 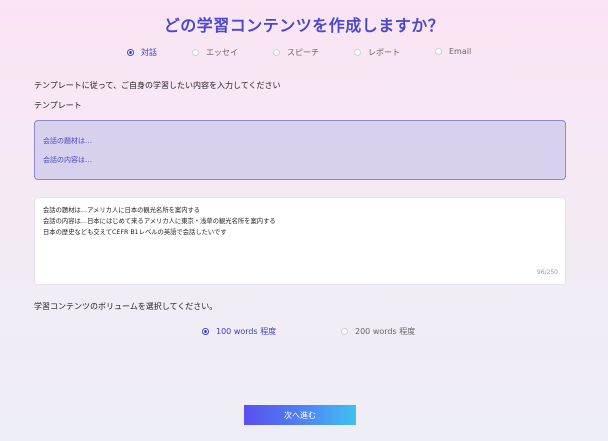 I want to click on character-counter: 96/250, so click(x=547, y=272).